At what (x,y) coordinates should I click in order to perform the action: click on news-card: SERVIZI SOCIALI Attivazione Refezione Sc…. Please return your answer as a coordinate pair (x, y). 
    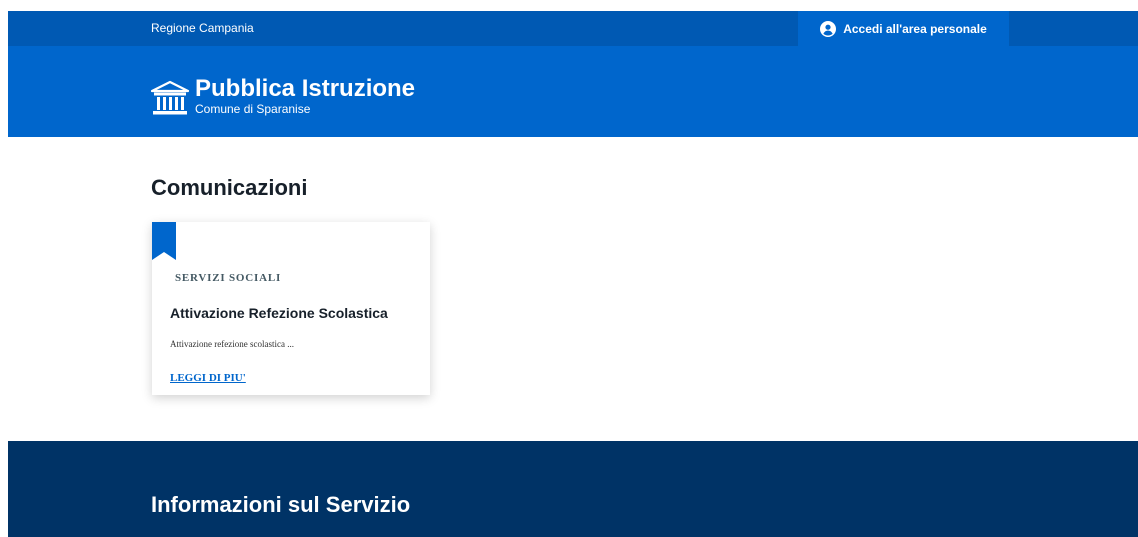
    Looking at the image, I should click on (291, 308).